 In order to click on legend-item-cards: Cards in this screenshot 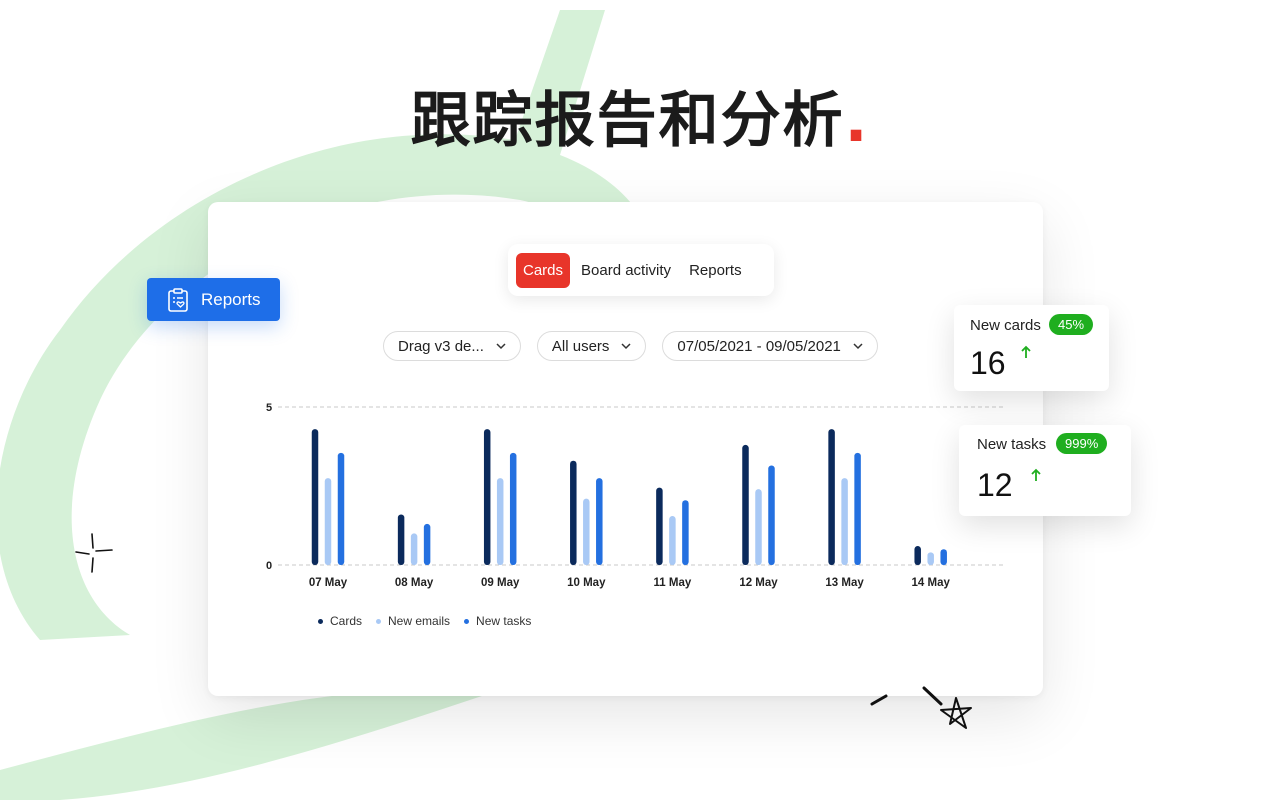, I will do `click(340, 621)`.